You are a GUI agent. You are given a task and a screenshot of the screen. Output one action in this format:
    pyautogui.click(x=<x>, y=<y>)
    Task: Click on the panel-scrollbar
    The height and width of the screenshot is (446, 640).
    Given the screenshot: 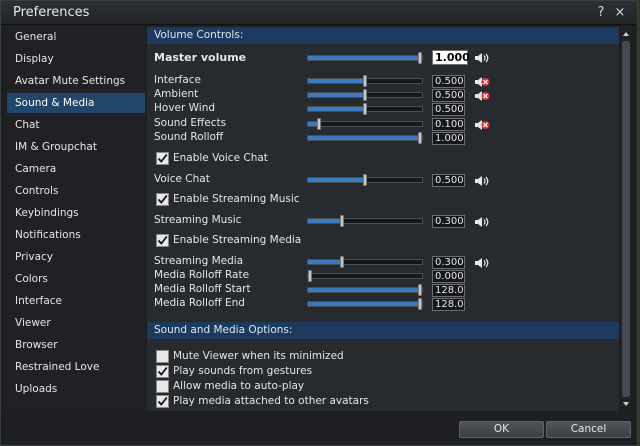 What is the action you would take?
    pyautogui.click(x=626, y=219)
    